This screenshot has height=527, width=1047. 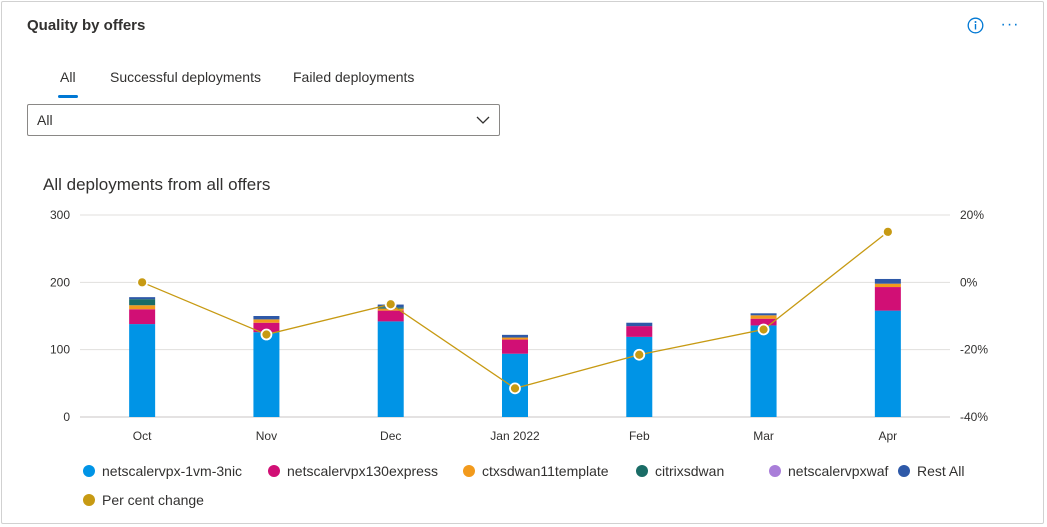 What do you see at coordinates (690, 471) in the screenshot?
I see `legend-label: citrixsdwan` at bounding box center [690, 471].